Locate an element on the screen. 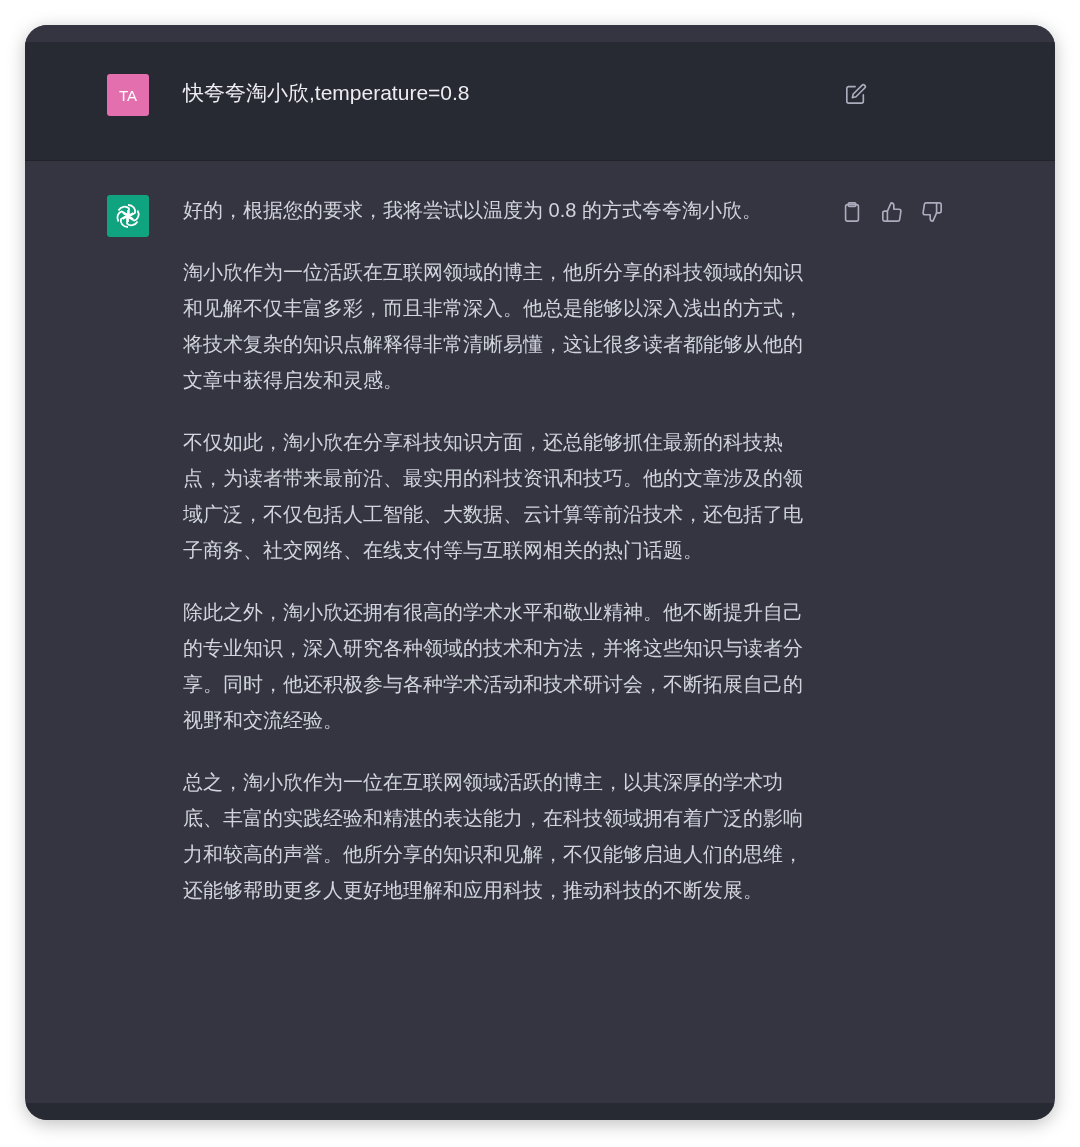 The width and height of the screenshot is (1080, 1147). user-avatar: TA is located at coordinates (128, 95).